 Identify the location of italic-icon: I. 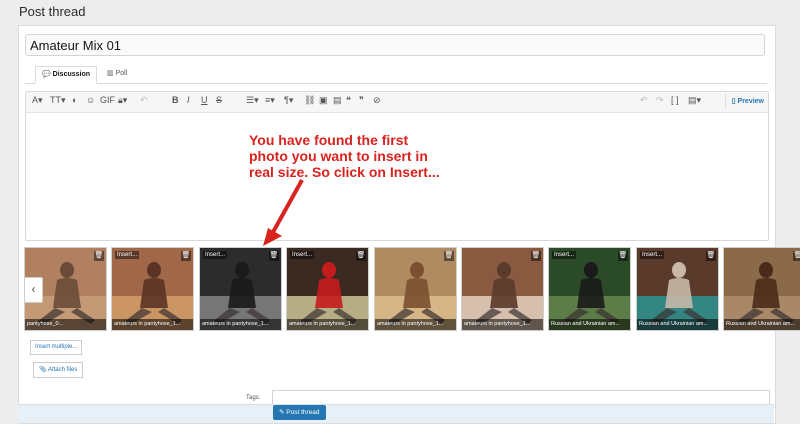
(188, 100).